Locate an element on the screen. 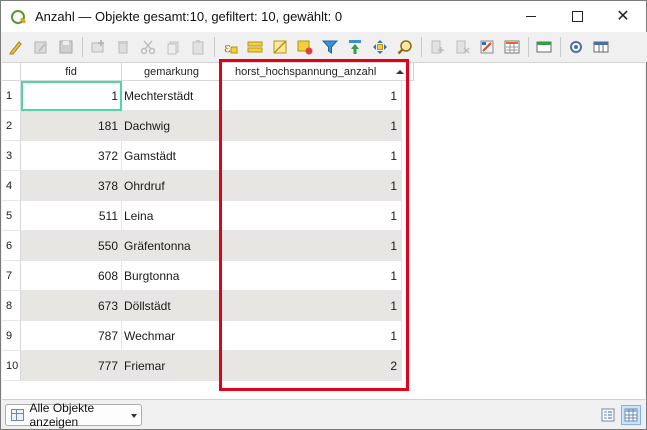 The height and width of the screenshot is (430, 647). cell-gemarkung: Friemar is located at coordinates (172, 366).